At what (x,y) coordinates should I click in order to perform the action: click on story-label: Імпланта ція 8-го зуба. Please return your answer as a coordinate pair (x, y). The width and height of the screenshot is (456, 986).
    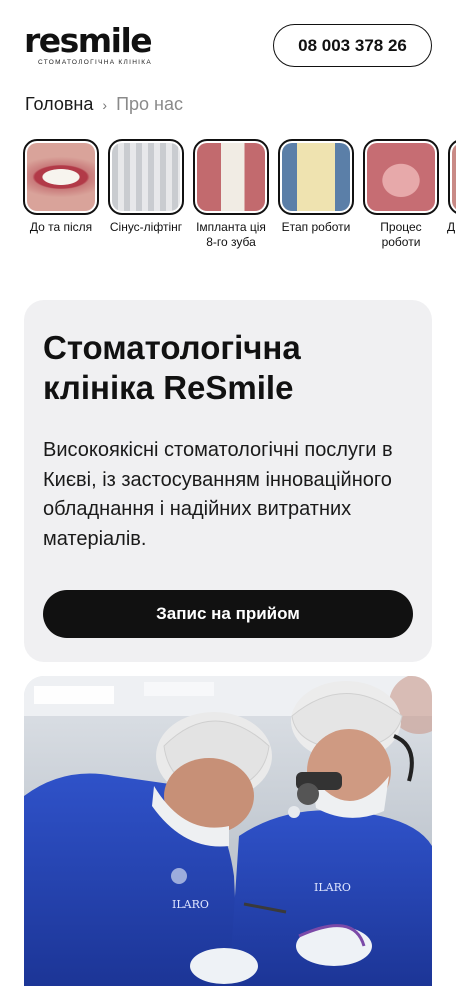
    Looking at the image, I should click on (231, 234).